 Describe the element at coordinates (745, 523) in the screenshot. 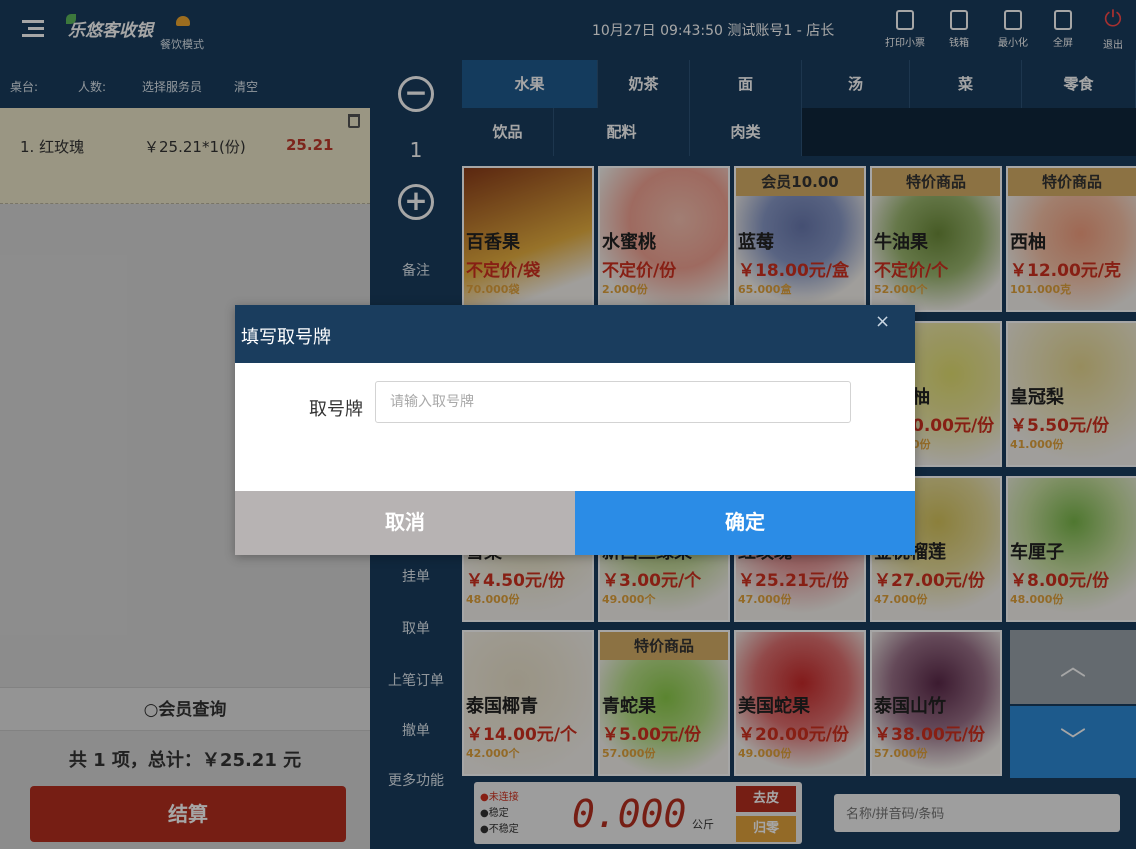

I see `confirm-button: 确定` at that location.